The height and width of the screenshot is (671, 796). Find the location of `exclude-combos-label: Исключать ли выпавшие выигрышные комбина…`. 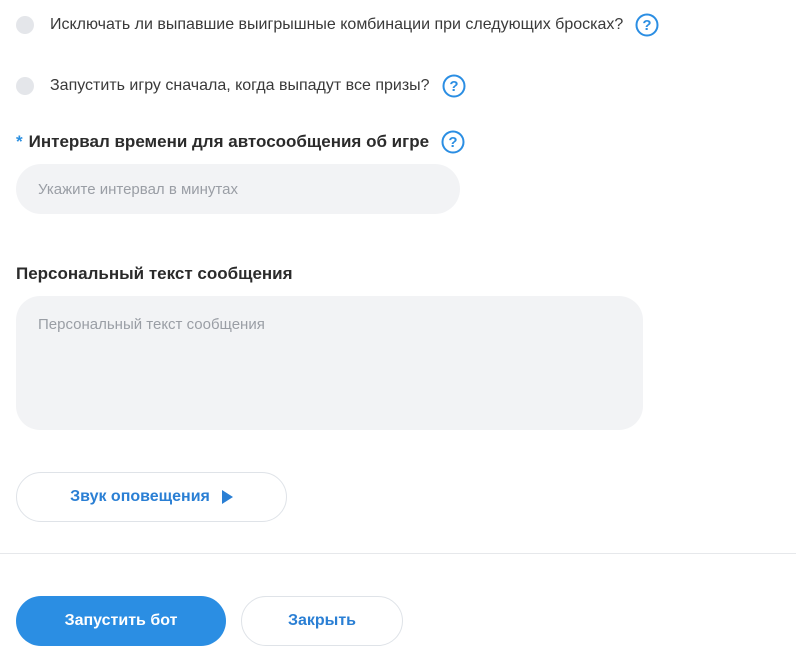

exclude-combos-label: Исключать ли выпавшие выигрышные комбина… is located at coordinates (337, 24).